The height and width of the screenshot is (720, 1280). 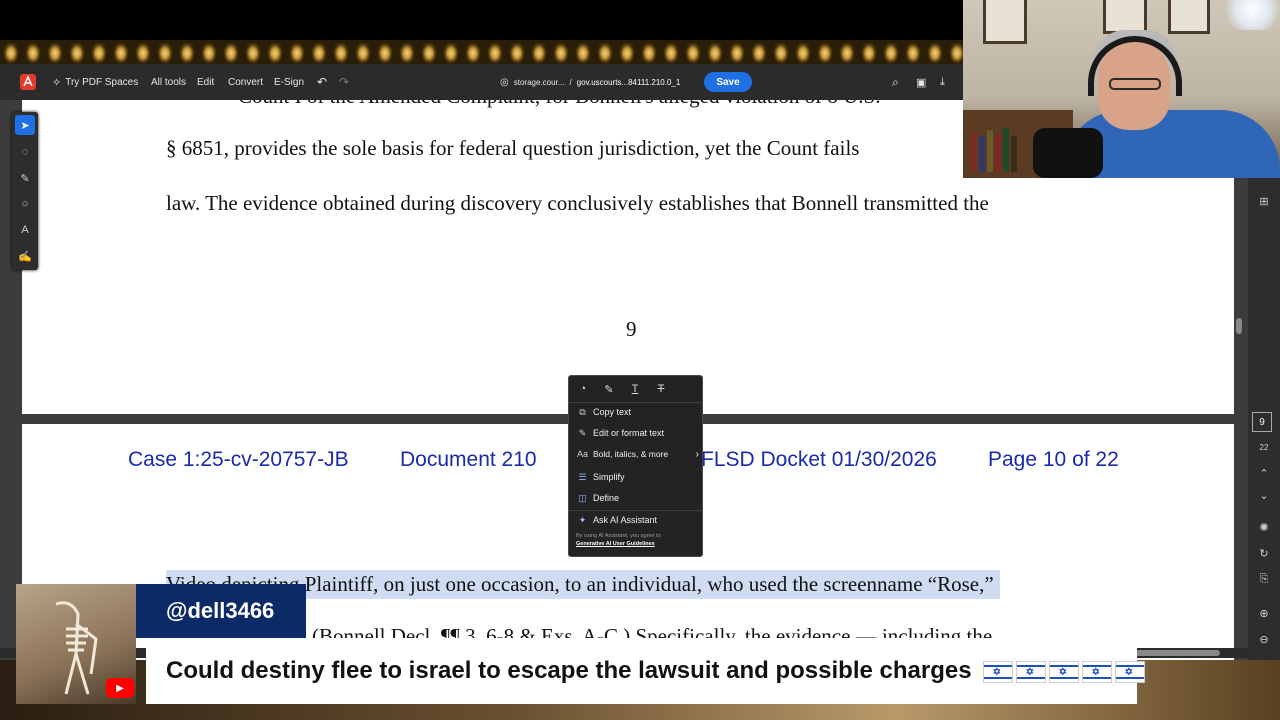 What do you see at coordinates (631, 329) in the screenshot?
I see `page-number: 9` at bounding box center [631, 329].